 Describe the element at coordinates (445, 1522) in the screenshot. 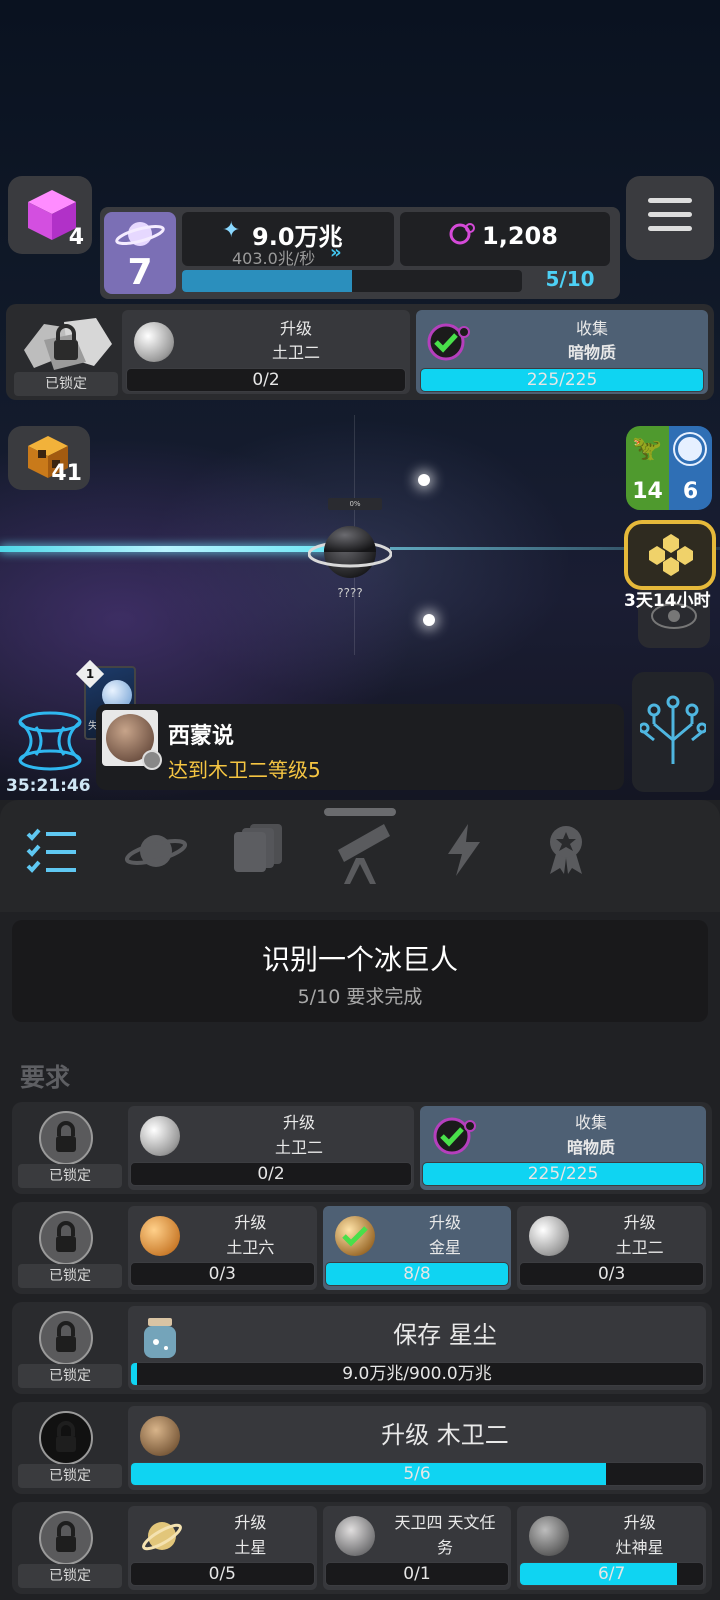

I see `req-line1: 天卫四 天文任` at that location.